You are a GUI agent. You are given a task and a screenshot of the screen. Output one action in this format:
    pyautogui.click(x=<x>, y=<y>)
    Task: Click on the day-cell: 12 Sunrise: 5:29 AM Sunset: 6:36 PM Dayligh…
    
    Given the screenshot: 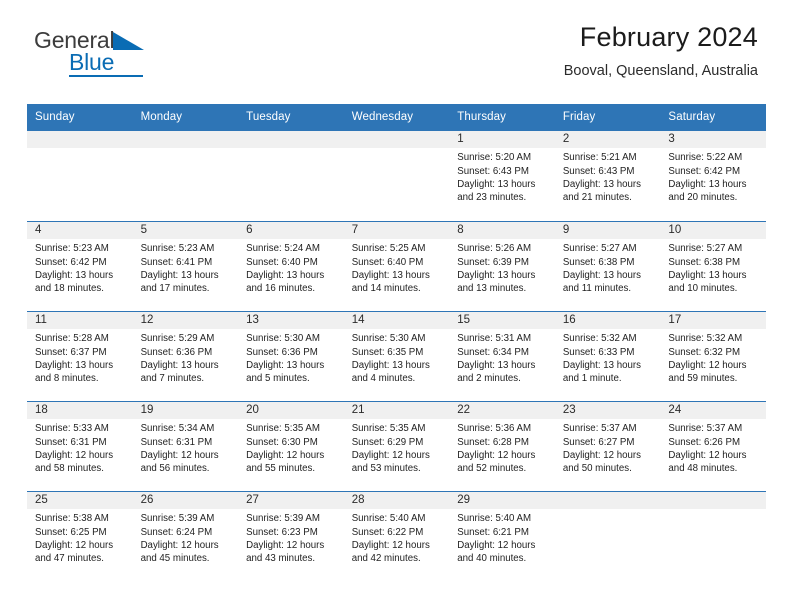 What is the action you would take?
    pyautogui.click(x=185, y=357)
    